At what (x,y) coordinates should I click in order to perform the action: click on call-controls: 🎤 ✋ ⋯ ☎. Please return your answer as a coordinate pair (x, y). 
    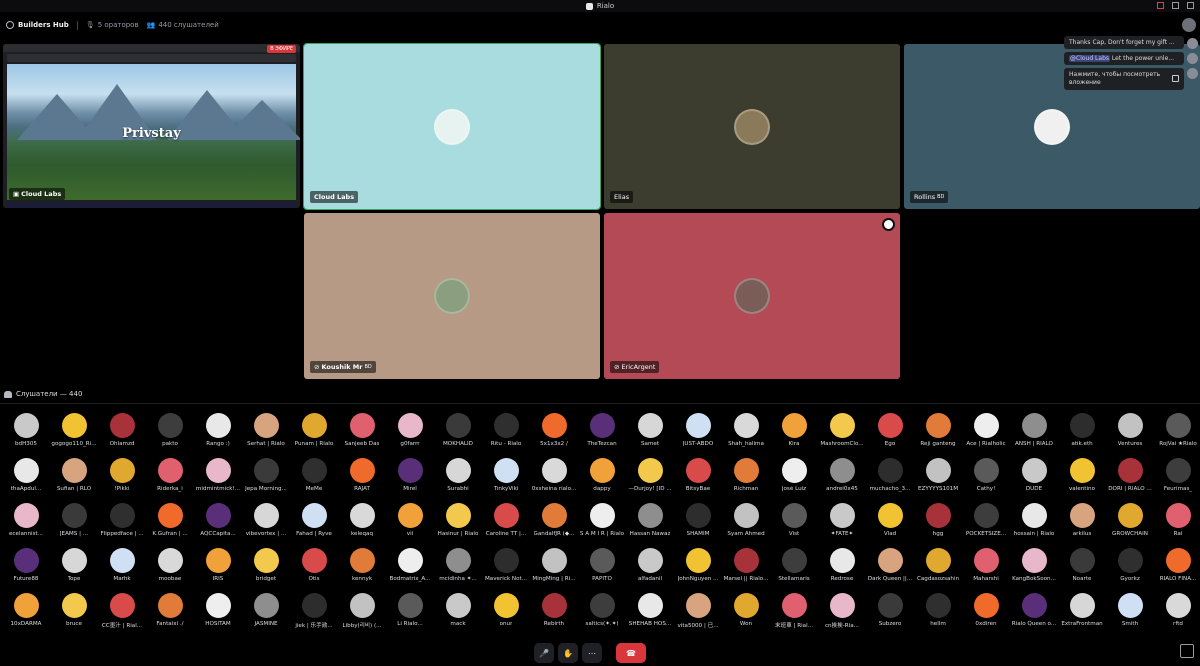
    Looking at the image, I should click on (590, 653).